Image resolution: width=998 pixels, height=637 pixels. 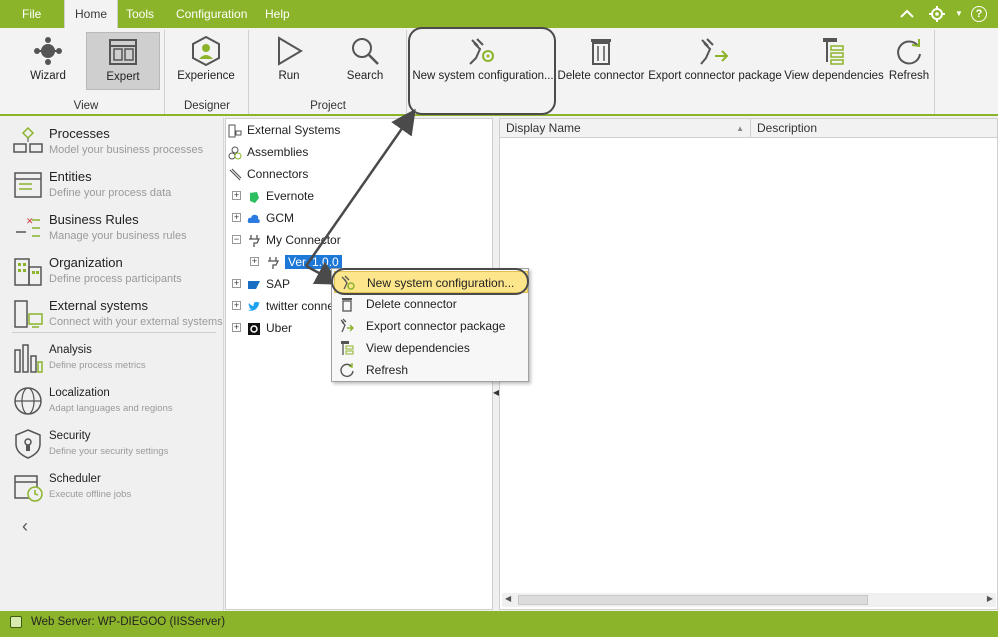 What do you see at coordinates (418, 348) in the screenshot?
I see `context-menu-label: View dependencies` at bounding box center [418, 348].